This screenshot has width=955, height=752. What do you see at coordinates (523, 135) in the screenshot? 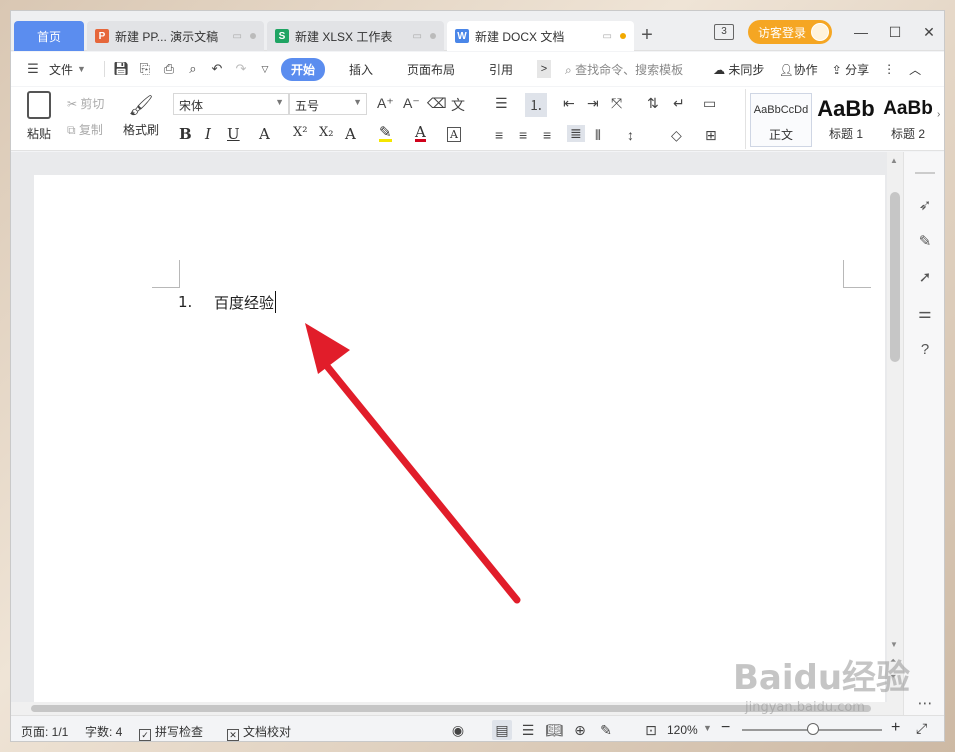
I see `align-center-icon: ≡` at bounding box center [523, 135].